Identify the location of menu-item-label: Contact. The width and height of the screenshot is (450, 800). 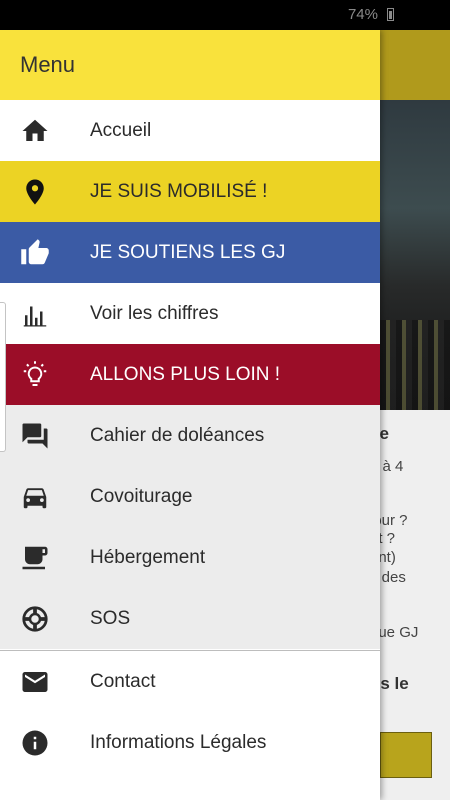
(123, 681).